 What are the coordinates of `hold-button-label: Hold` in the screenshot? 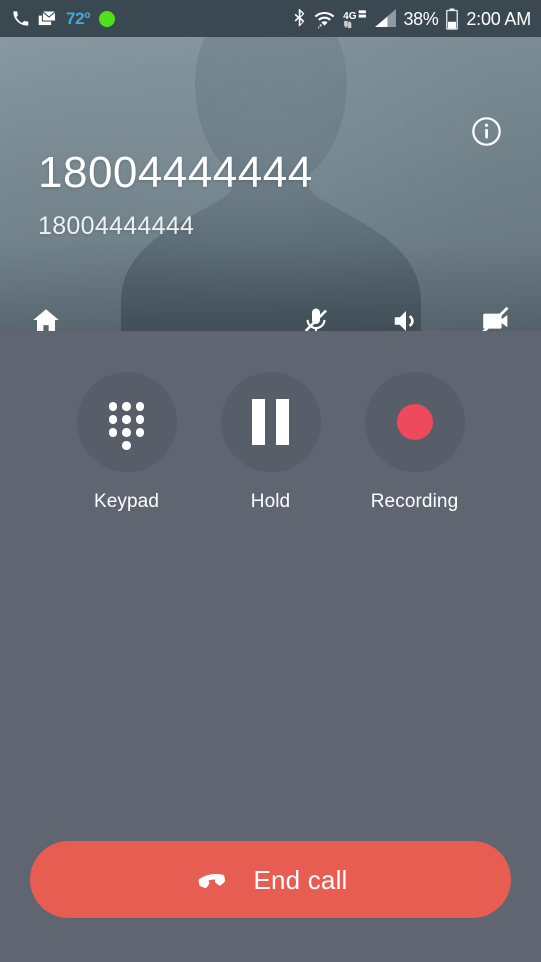 It's located at (270, 501).